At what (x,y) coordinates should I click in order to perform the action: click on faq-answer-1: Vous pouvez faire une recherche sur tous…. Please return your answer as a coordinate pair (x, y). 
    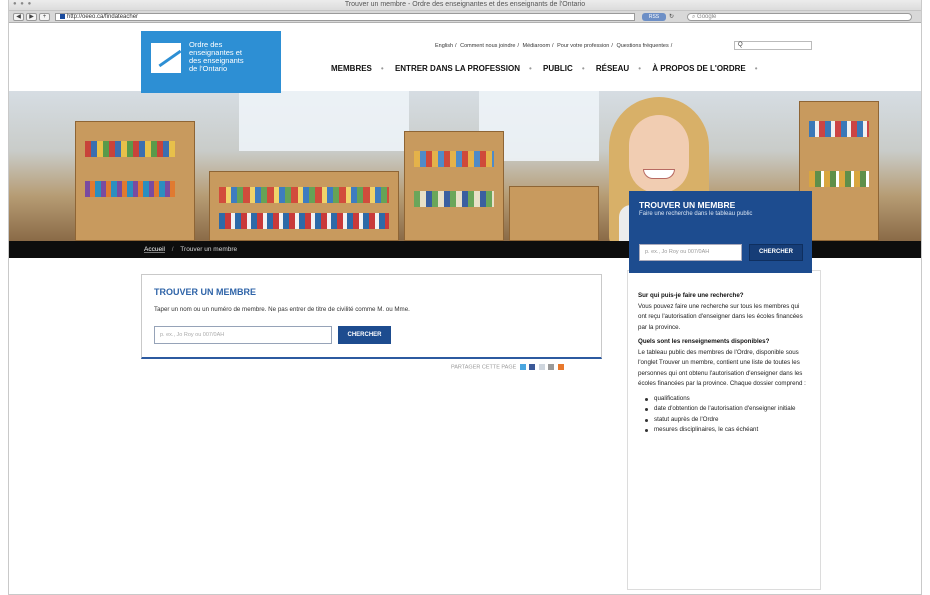
    Looking at the image, I should click on (720, 316).